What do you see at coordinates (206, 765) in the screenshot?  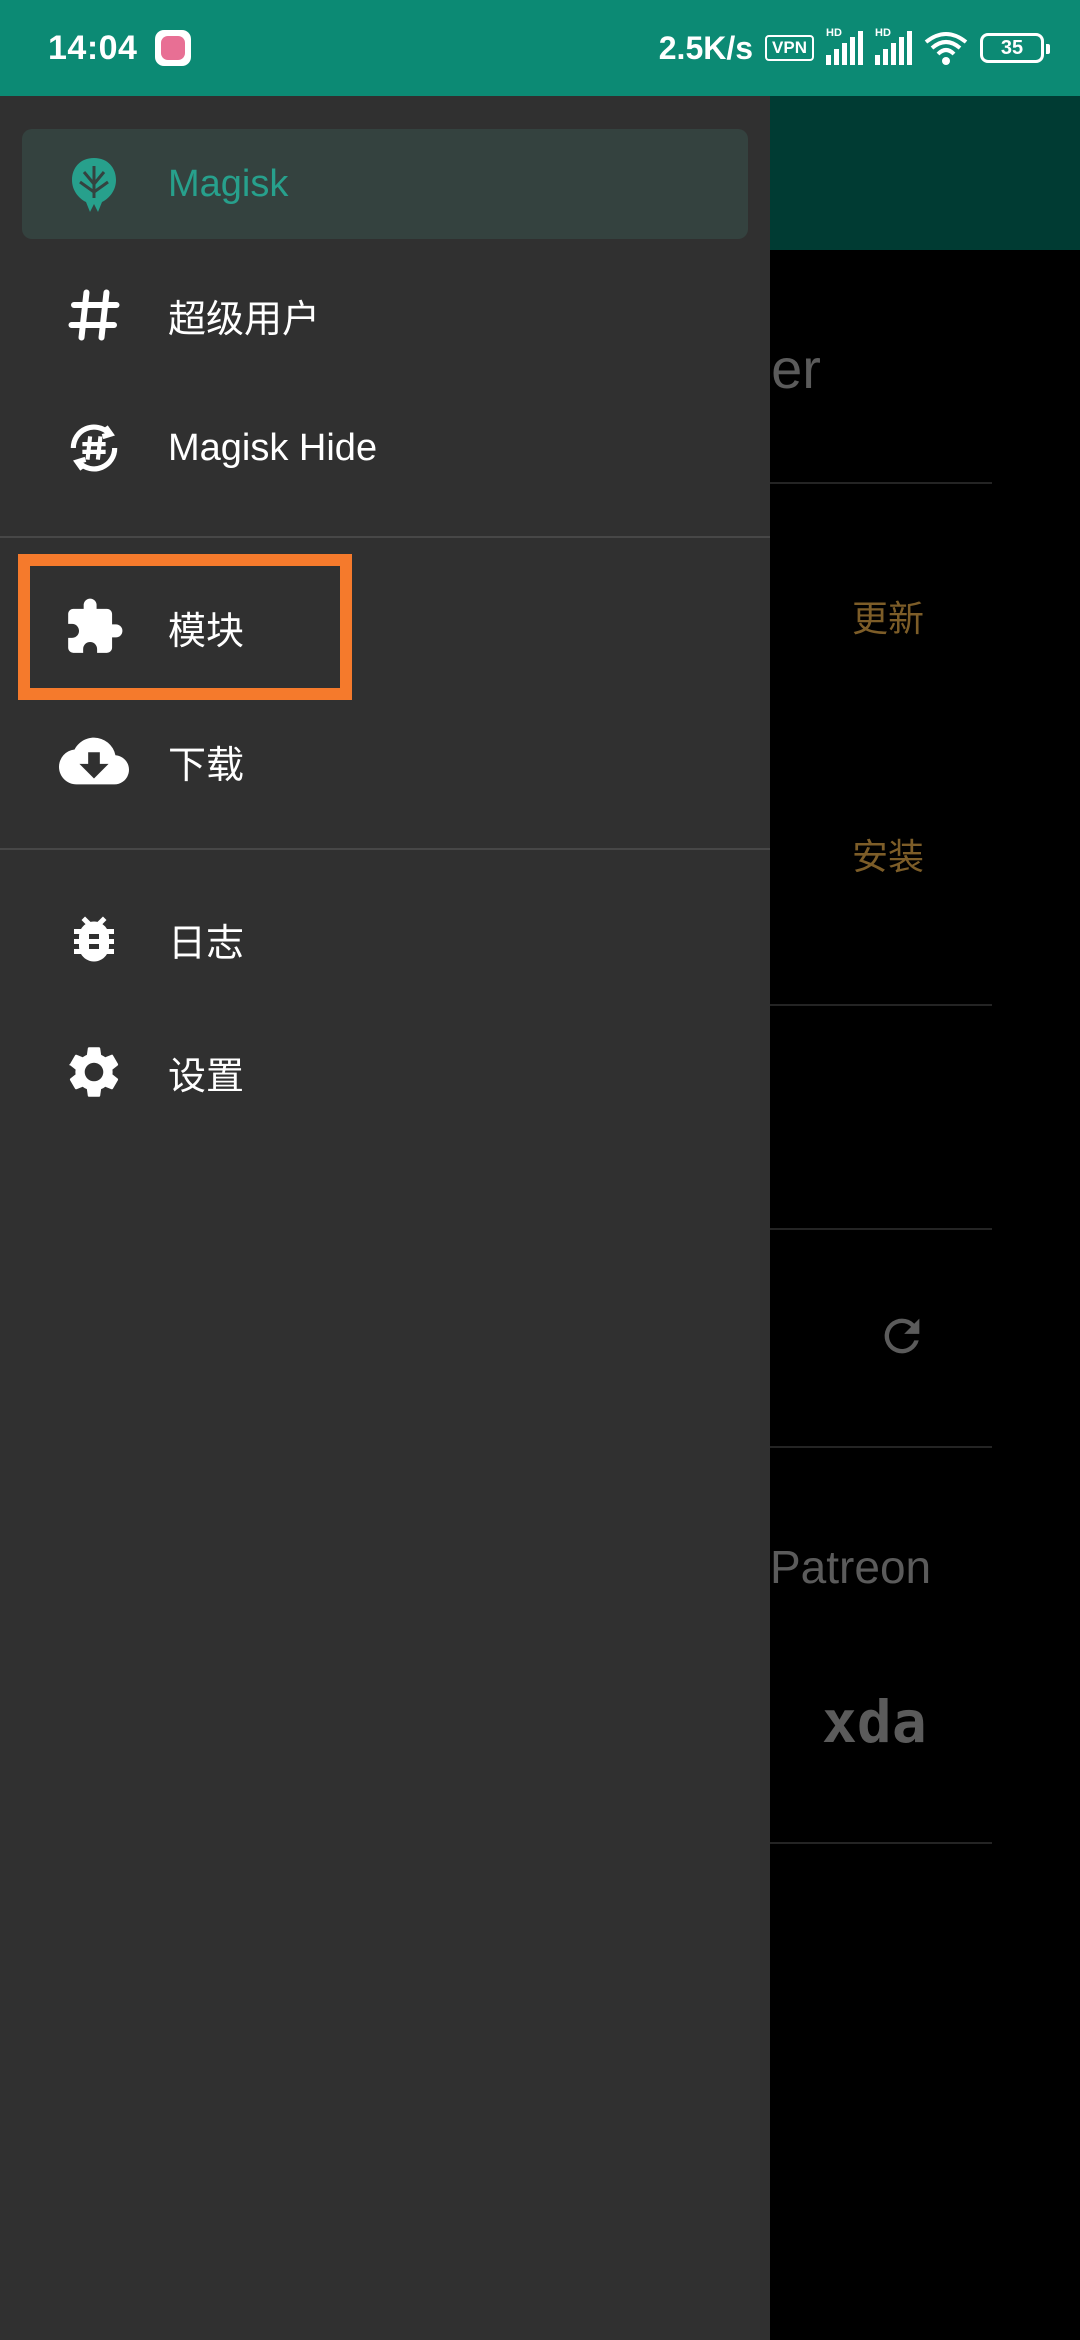 I see `drawer-item-label: 下载` at bounding box center [206, 765].